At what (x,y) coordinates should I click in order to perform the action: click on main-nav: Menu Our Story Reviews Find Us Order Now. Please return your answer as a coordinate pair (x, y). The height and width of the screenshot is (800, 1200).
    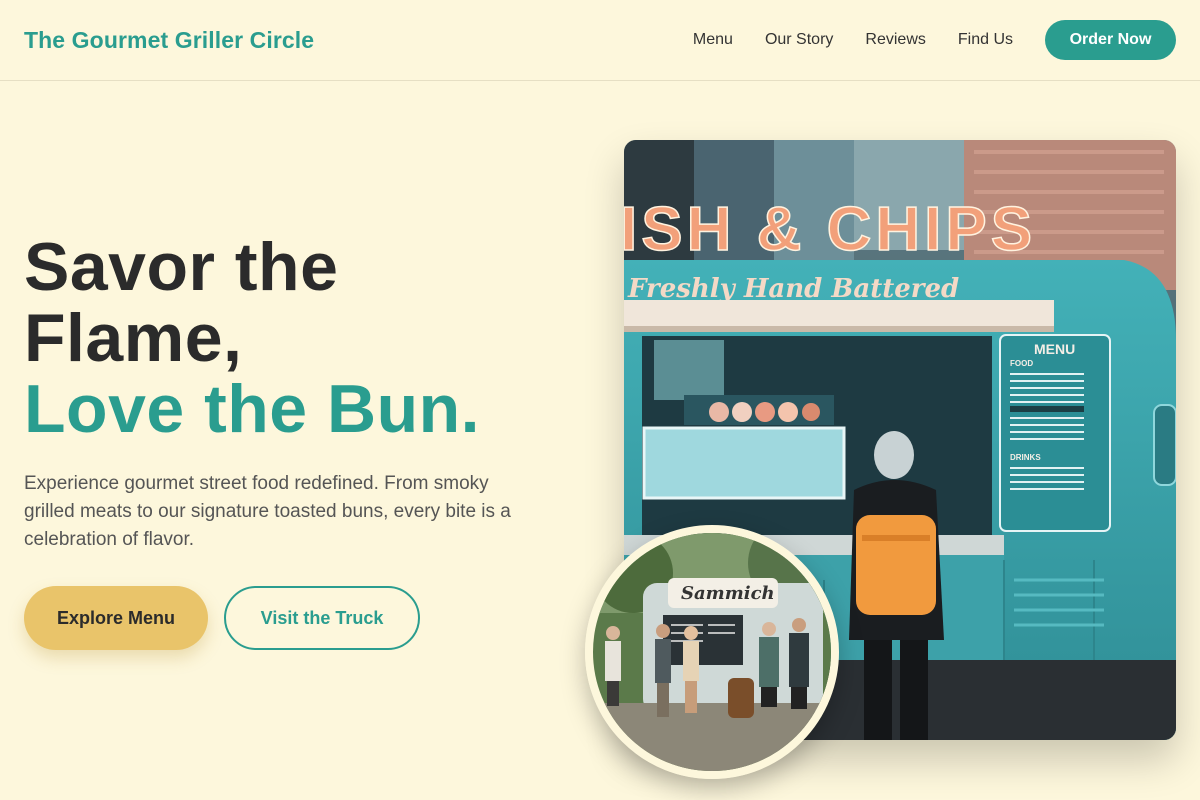
    Looking at the image, I should click on (918, 40).